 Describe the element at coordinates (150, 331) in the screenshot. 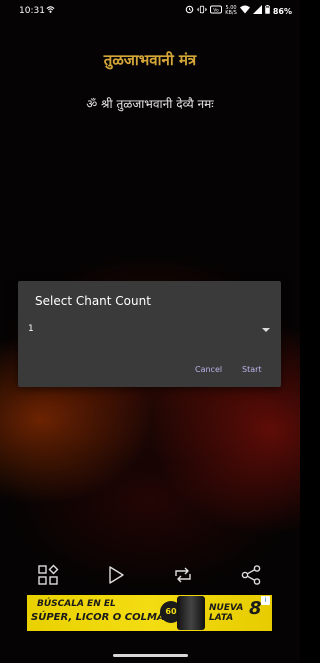

I see `chant-count-dropdown: 1` at that location.